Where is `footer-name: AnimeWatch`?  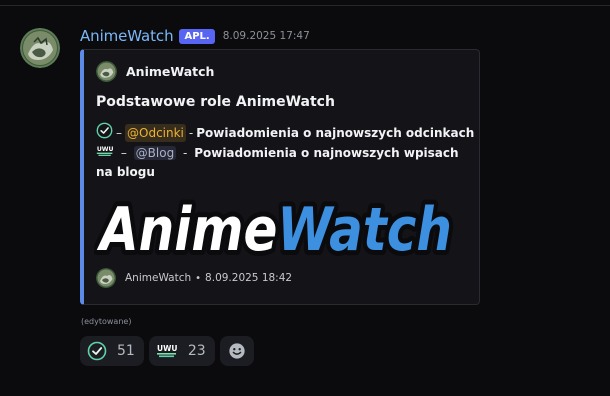 footer-name: AnimeWatch is located at coordinates (158, 278).